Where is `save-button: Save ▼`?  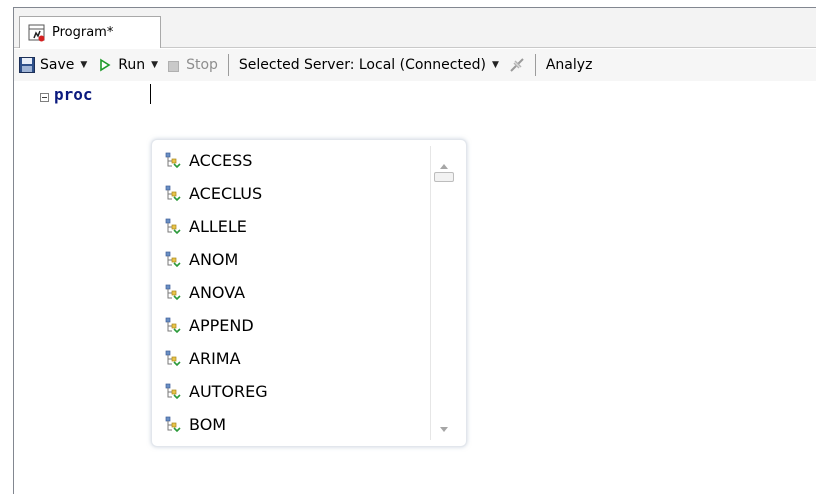
save-button: Save ▼ is located at coordinates (56, 65).